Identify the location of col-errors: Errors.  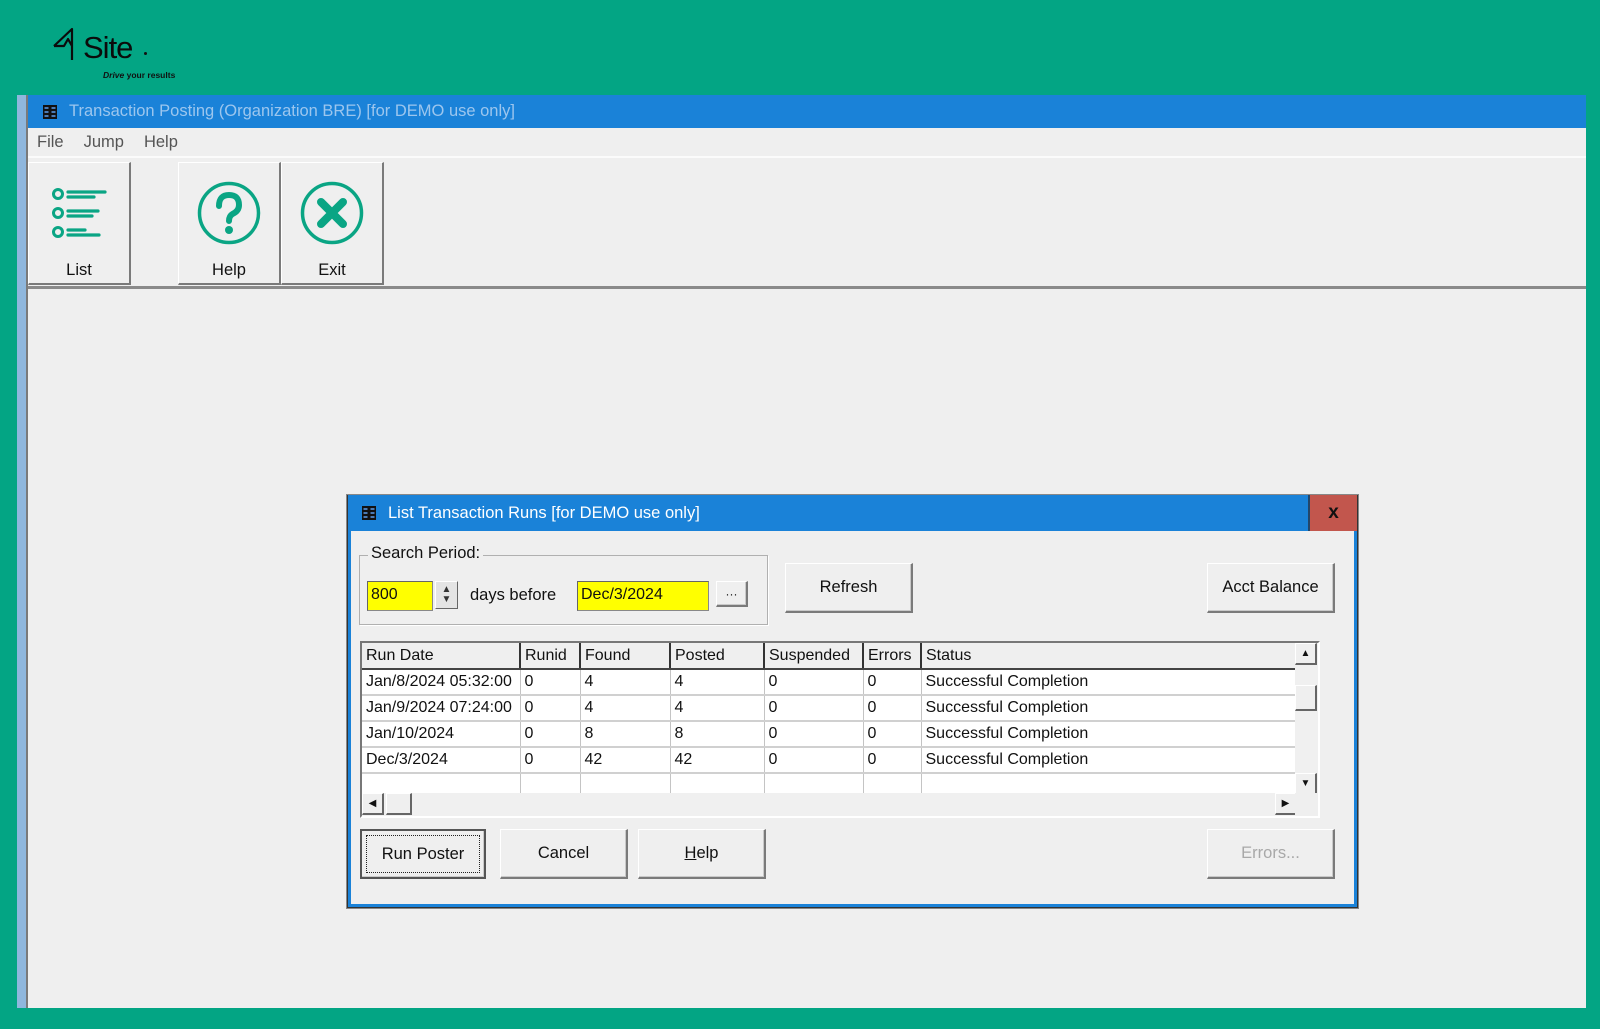
(892, 656).